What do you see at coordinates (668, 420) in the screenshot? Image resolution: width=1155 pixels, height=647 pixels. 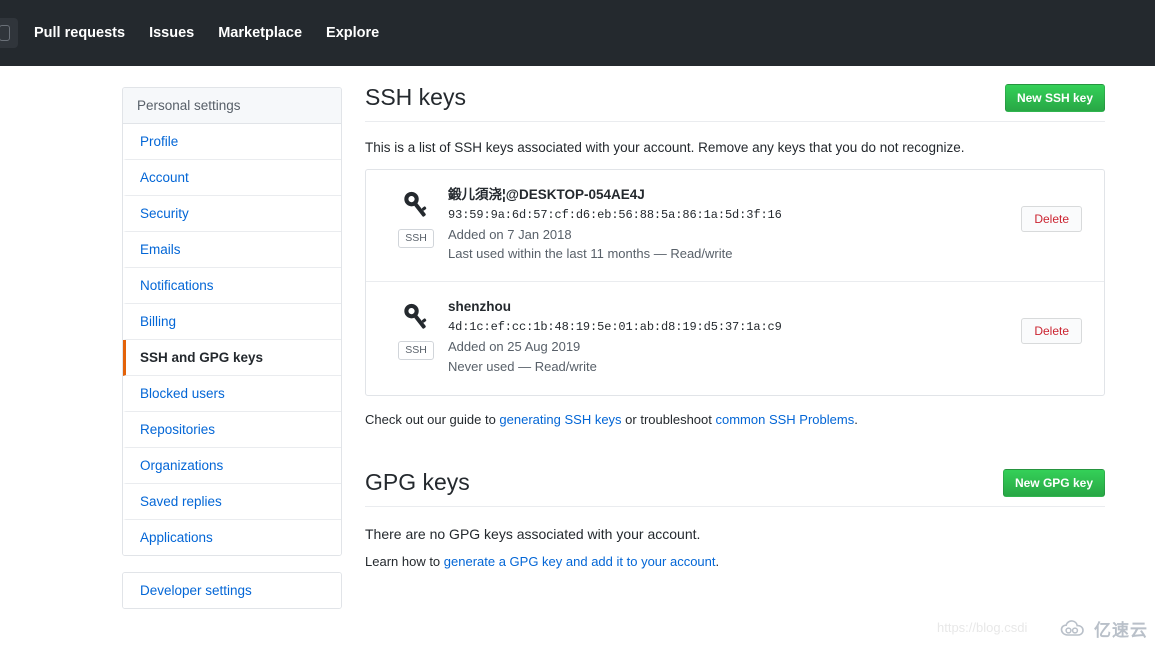 I see `ssh-help-note-middle: or troubleshoot` at bounding box center [668, 420].